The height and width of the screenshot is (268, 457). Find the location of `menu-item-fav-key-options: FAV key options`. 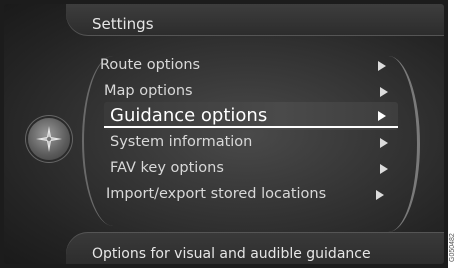

menu-item-fav-key-options: FAV key options is located at coordinates (255, 168).